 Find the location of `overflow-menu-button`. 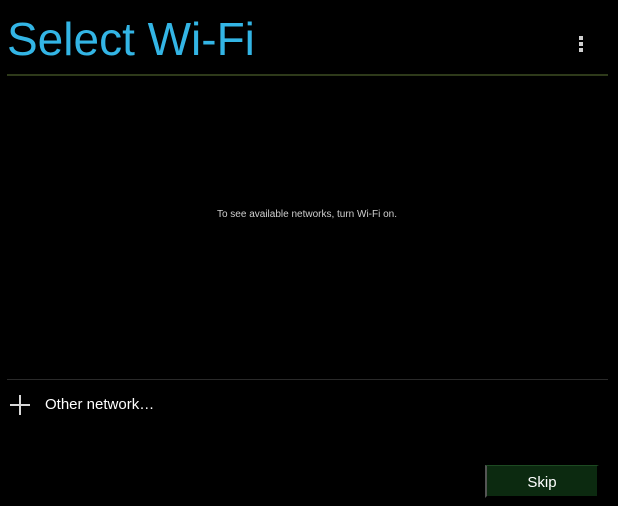

overflow-menu-button is located at coordinates (581, 43).